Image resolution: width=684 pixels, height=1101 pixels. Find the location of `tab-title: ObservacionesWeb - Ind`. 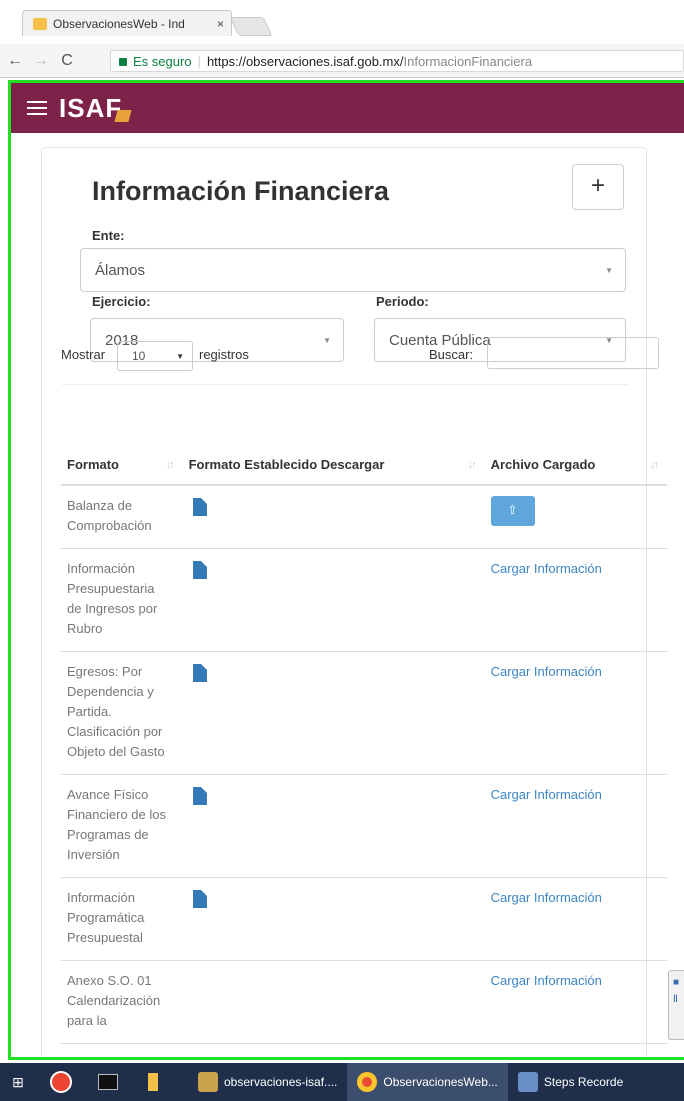

tab-title: ObservacionesWeb - Ind is located at coordinates (119, 23).